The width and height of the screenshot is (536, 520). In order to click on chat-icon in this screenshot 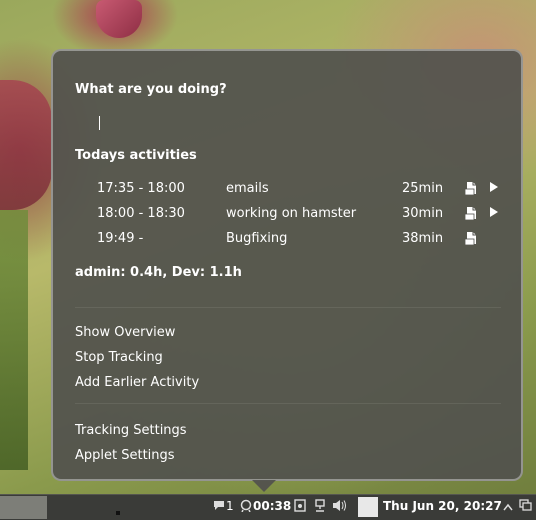, I will do `click(219, 507)`.